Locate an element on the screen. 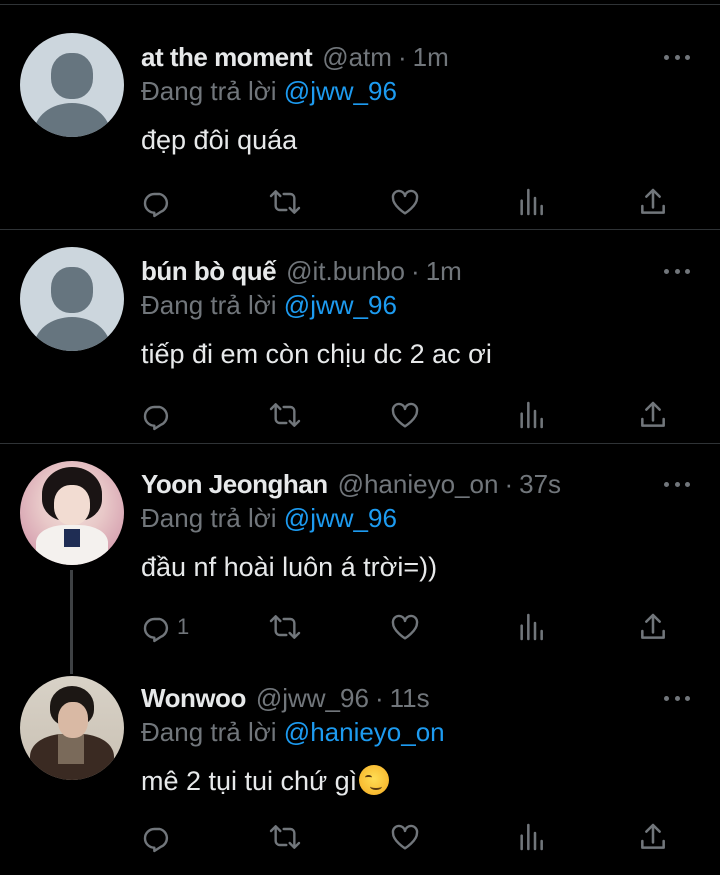  display-name: Wonwoo is located at coordinates (193, 698).